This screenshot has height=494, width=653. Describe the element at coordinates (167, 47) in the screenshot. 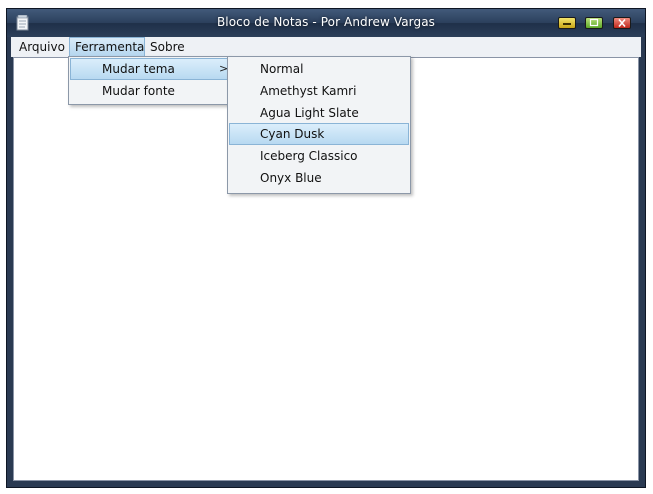

I see `menu-sobre: Sobre` at that location.